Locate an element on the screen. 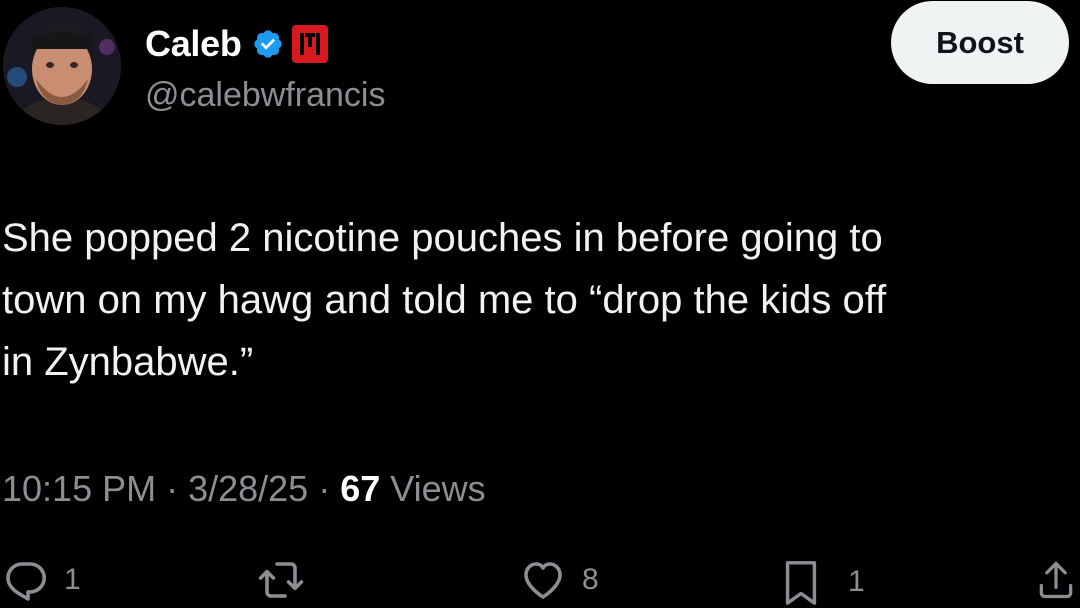  verified-badge-icon is located at coordinates (268, 44).